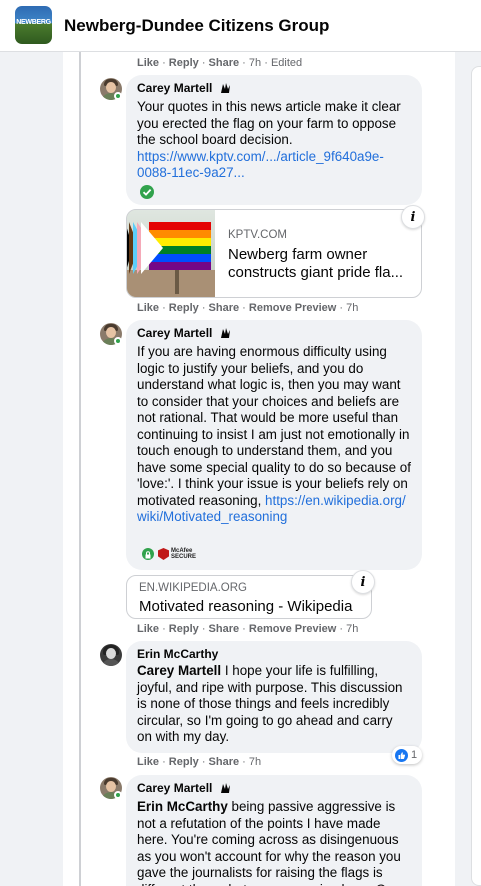  Describe the element at coordinates (196, 26) in the screenshot. I see `group-title: Newberg-Dundee Citizens Group` at that location.